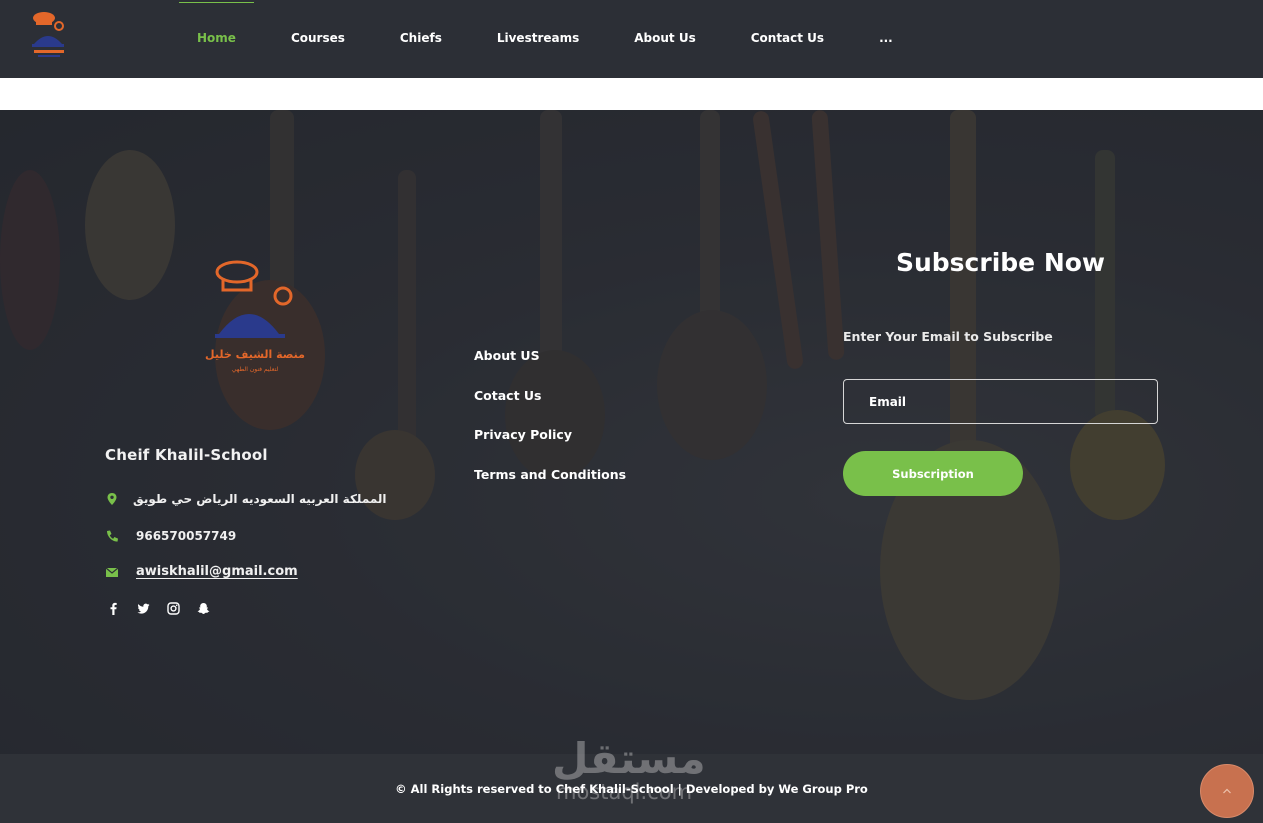 This screenshot has width=1263, height=823. What do you see at coordinates (203, 608) in the screenshot?
I see `snapchat-icon` at bounding box center [203, 608].